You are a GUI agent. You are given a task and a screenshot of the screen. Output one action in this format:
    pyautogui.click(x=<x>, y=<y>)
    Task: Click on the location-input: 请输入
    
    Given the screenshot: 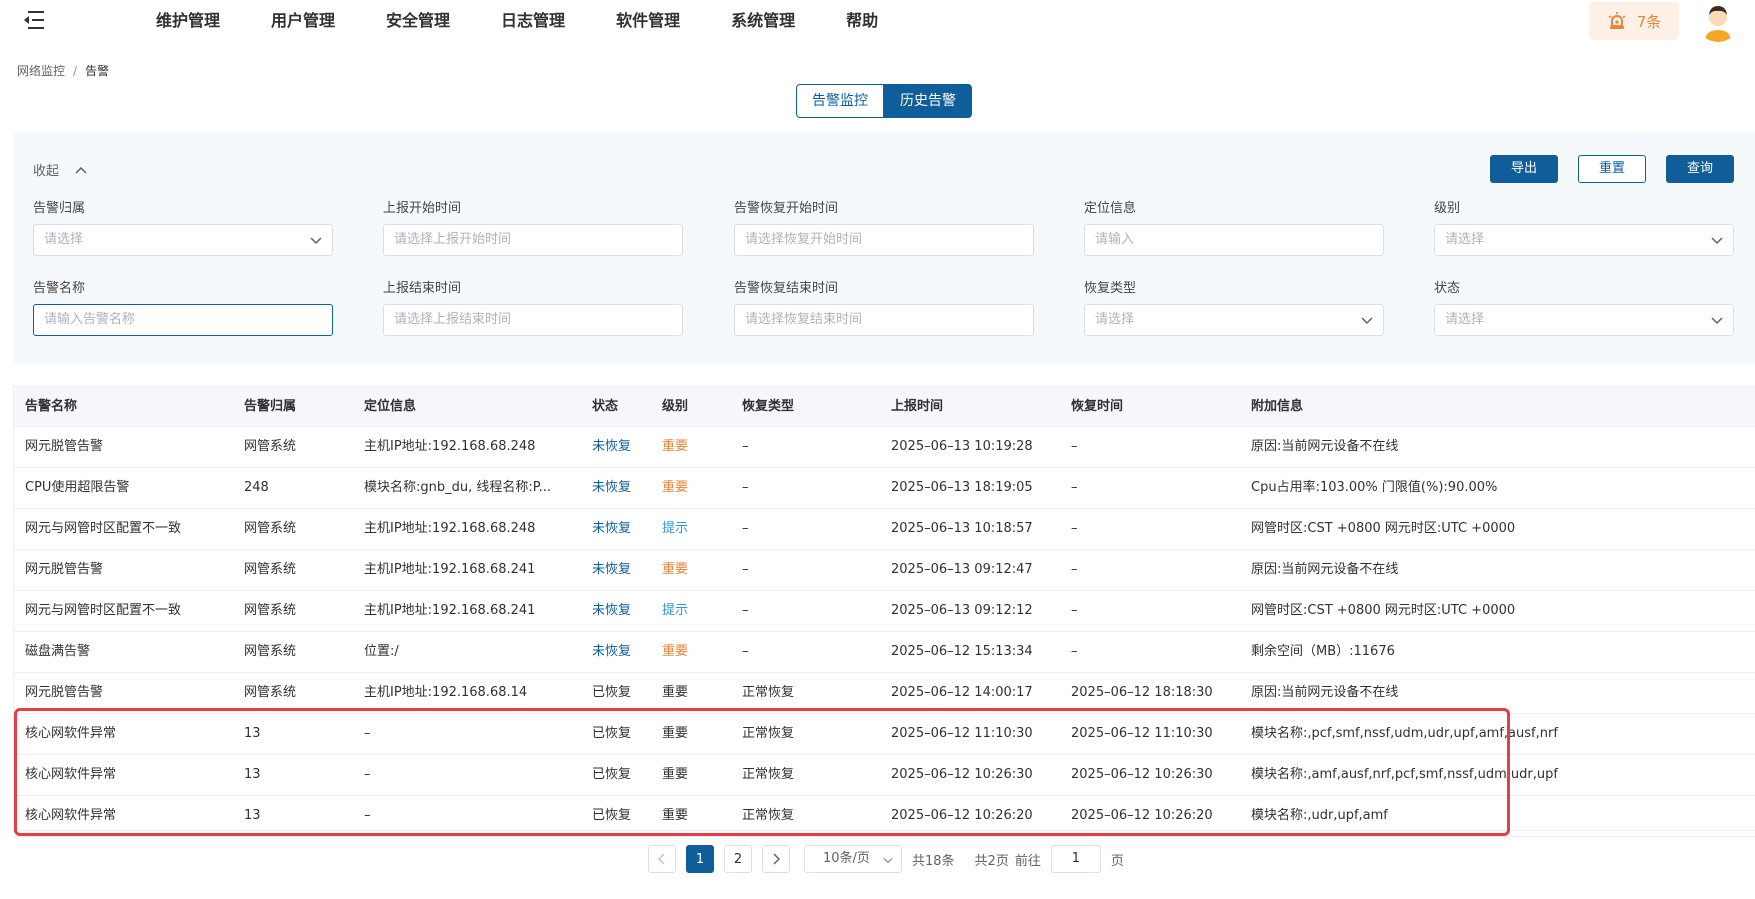 What is the action you would take?
    pyautogui.click(x=1234, y=240)
    